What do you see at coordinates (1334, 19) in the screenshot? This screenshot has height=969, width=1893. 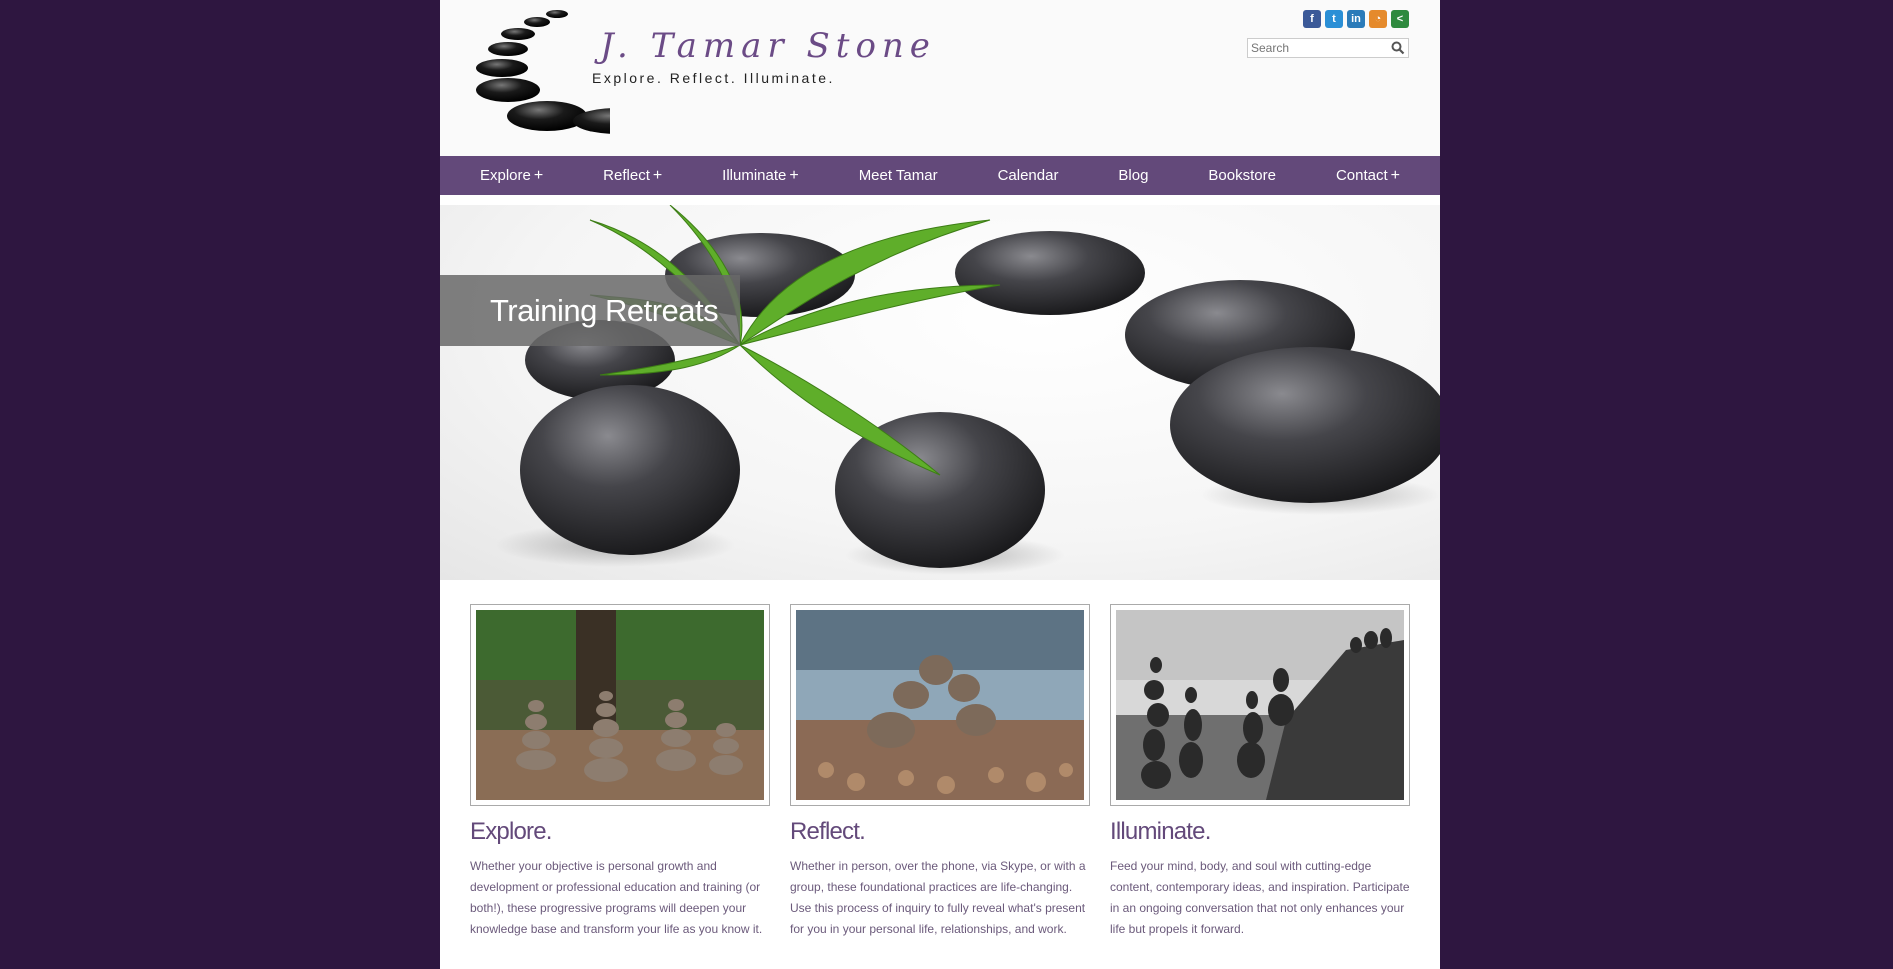 I see `twitter-icon: t` at bounding box center [1334, 19].